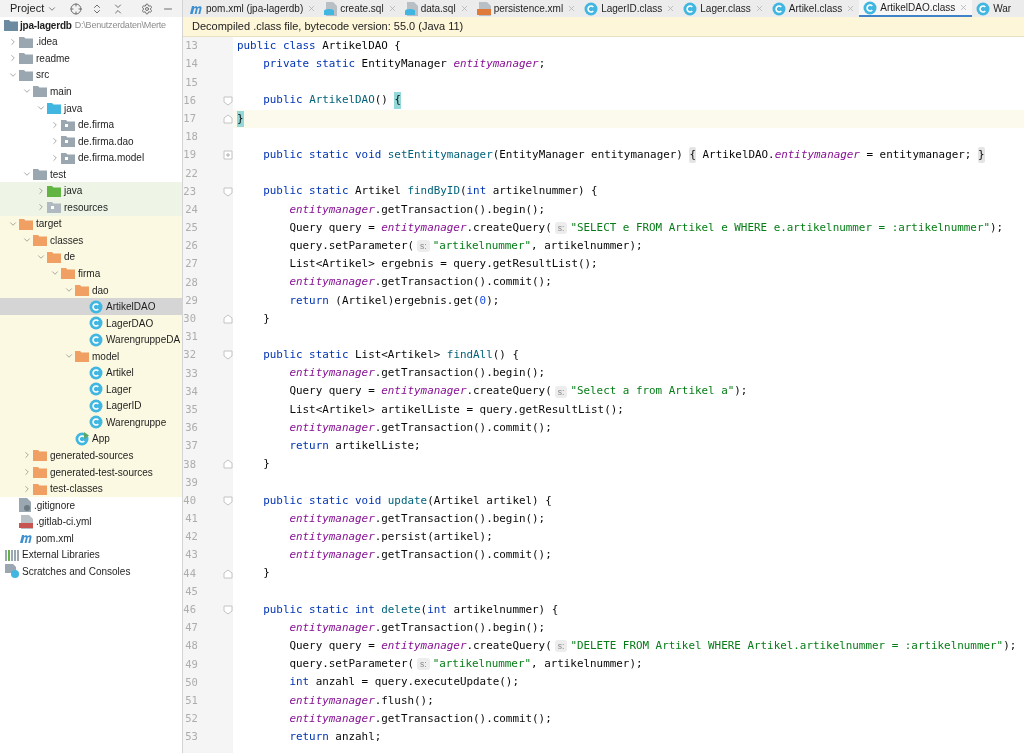 This screenshot has width=1024, height=753. I want to click on tree-item-label: Lager, so click(119, 389).